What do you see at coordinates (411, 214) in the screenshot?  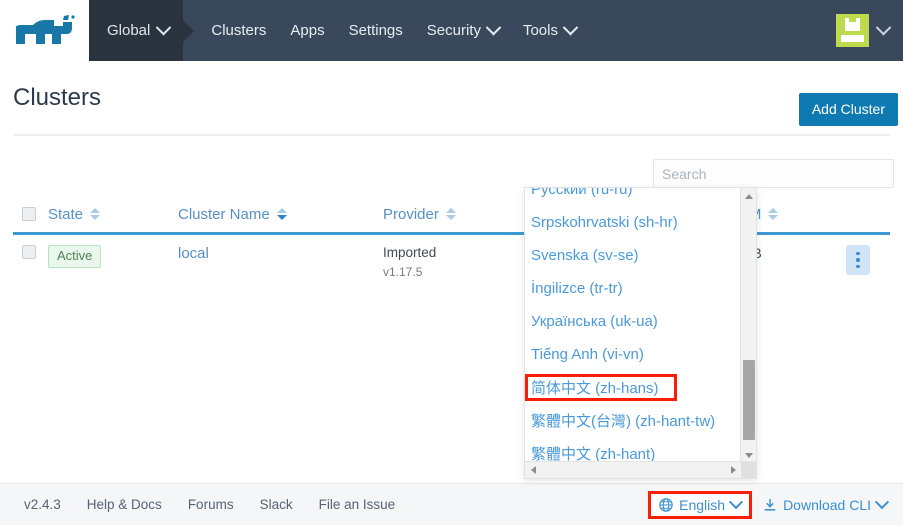 I see `column-header-label: Provider` at bounding box center [411, 214].